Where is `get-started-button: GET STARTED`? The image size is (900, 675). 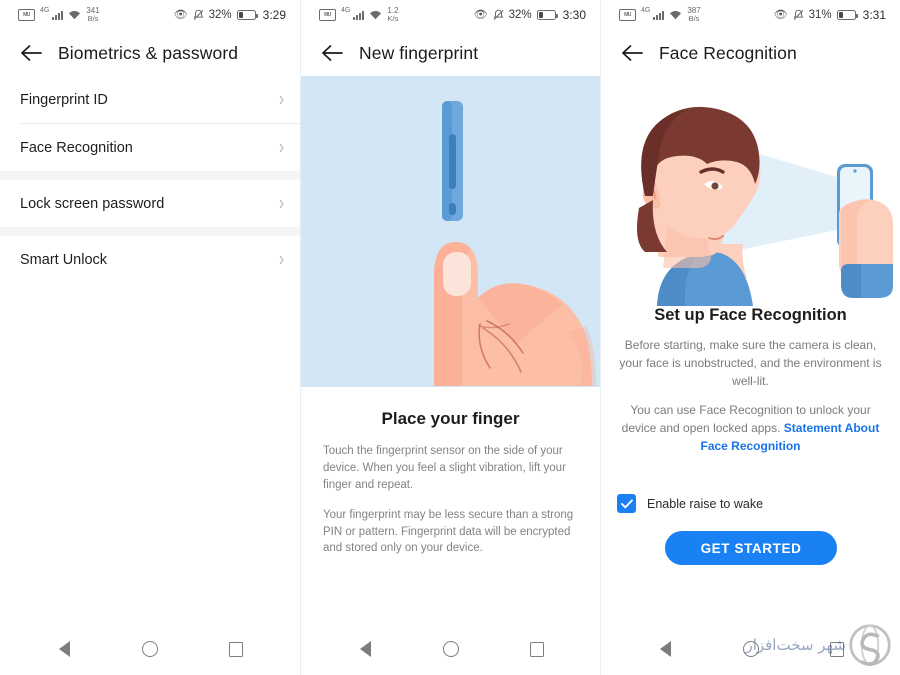
get-started-button: GET STARTED is located at coordinates (751, 548).